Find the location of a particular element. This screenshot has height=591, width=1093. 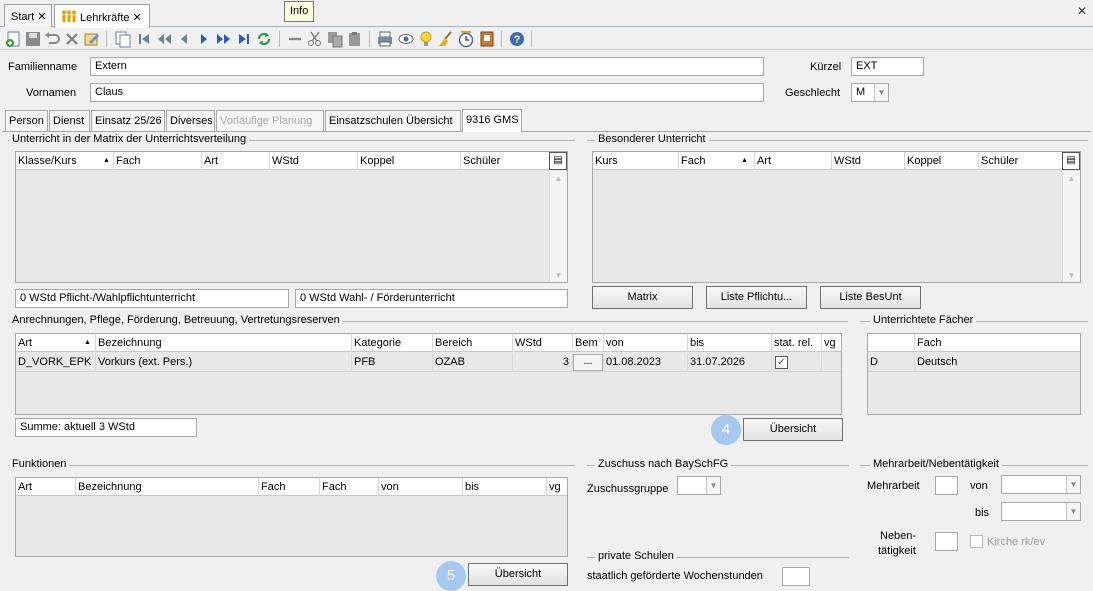

besonderer-grid: Kurs Fach ▲ Art WStd Koppel Schüler ▤ ▲ ▼ is located at coordinates (836, 217).